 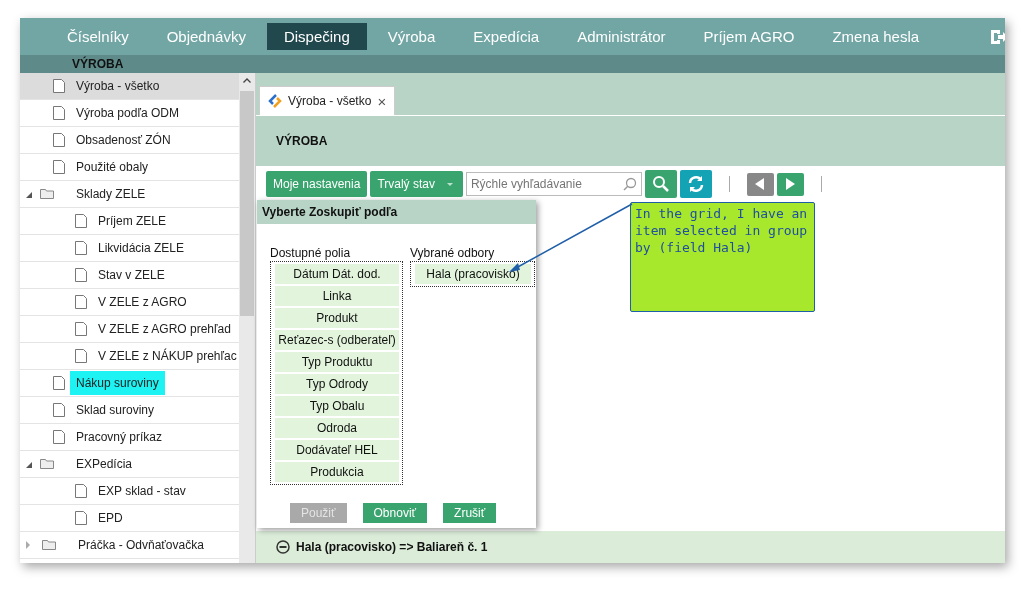 I want to click on dialog-title: Vyberte Zoskupiť podľa, so click(x=396, y=212).